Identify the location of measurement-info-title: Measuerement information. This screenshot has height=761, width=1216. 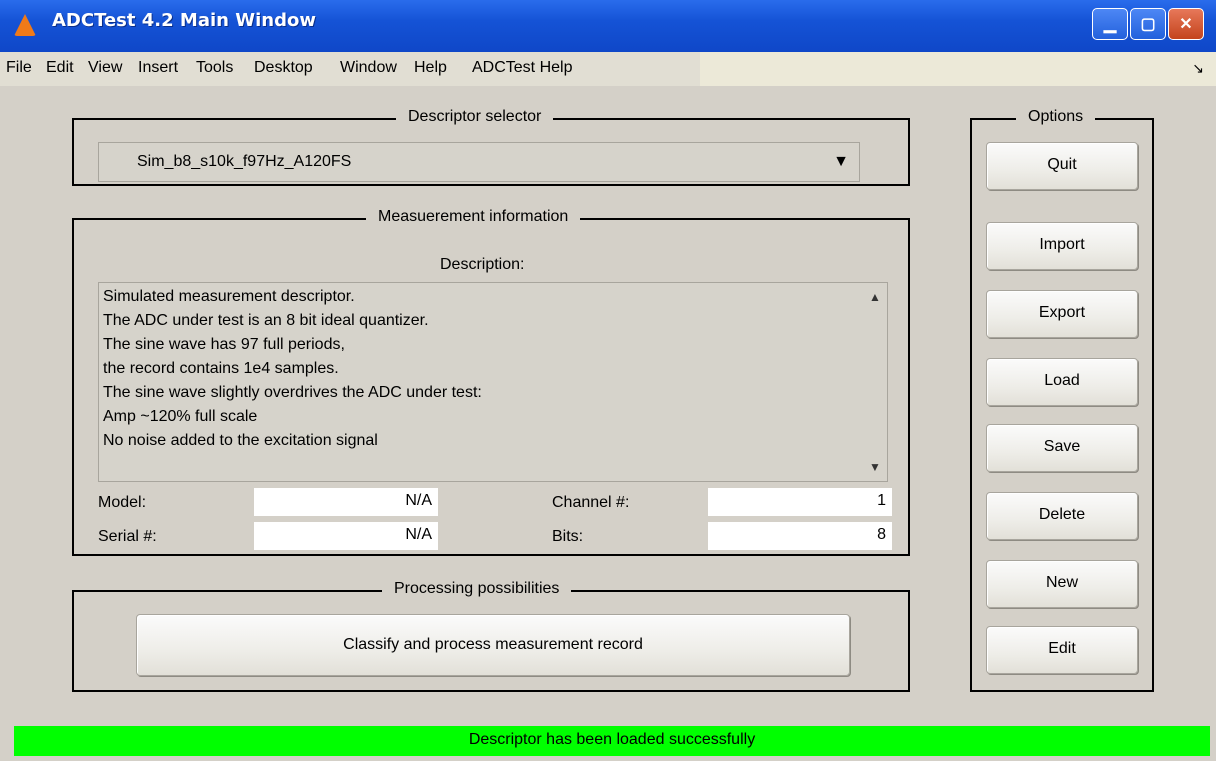
(473, 217).